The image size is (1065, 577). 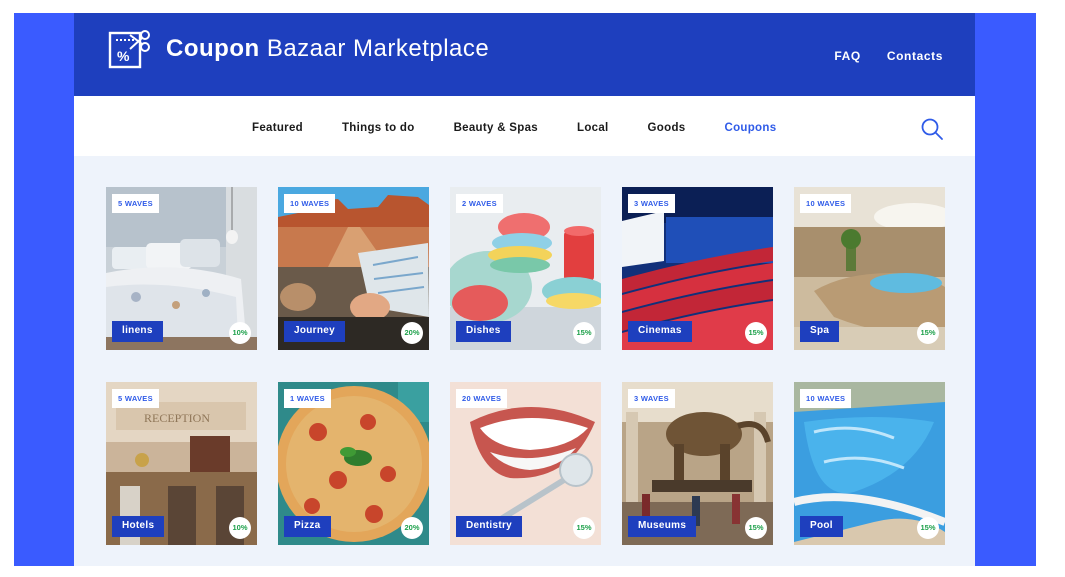 What do you see at coordinates (697, 268) in the screenshot?
I see `coupon-card-cinemas: 3 WAVES Cinemas 15%` at bounding box center [697, 268].